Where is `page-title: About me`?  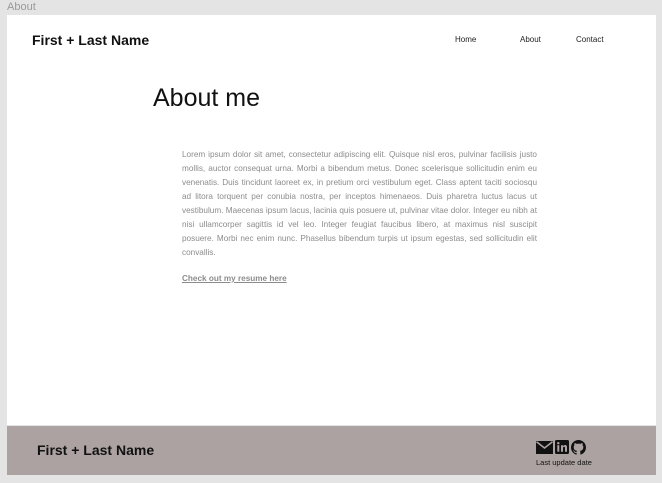
page-title: About me is located at coordinates (207, 98).